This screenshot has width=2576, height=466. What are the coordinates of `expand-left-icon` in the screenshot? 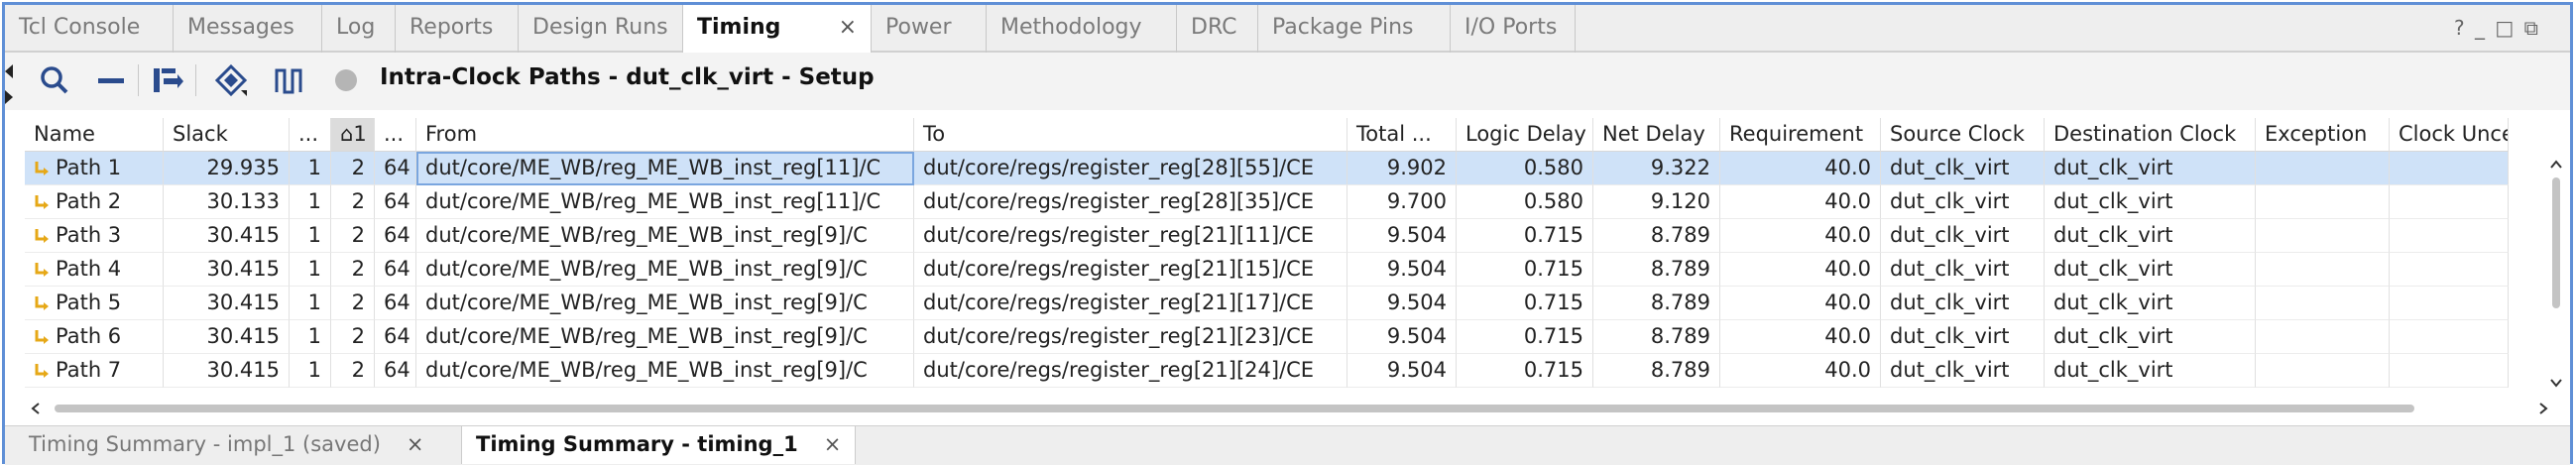 It's located at (10, 71).